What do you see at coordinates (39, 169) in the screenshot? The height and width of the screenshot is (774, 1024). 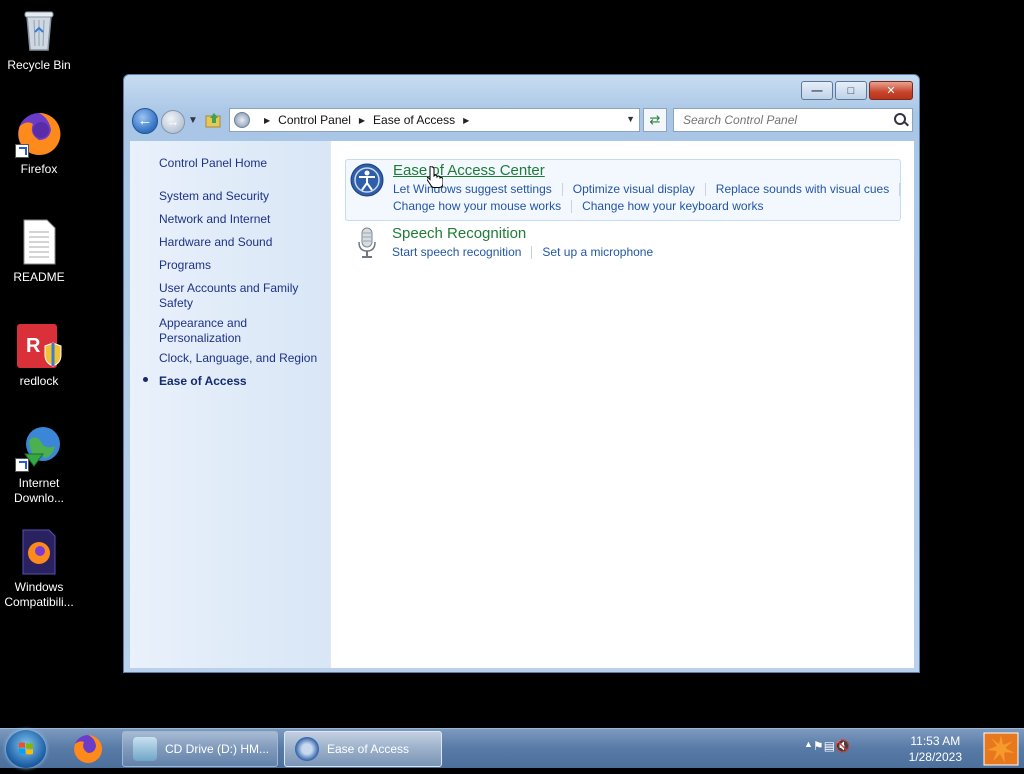 I see `desktop-icon-label: Firefox` at bounding box center [39, 169].